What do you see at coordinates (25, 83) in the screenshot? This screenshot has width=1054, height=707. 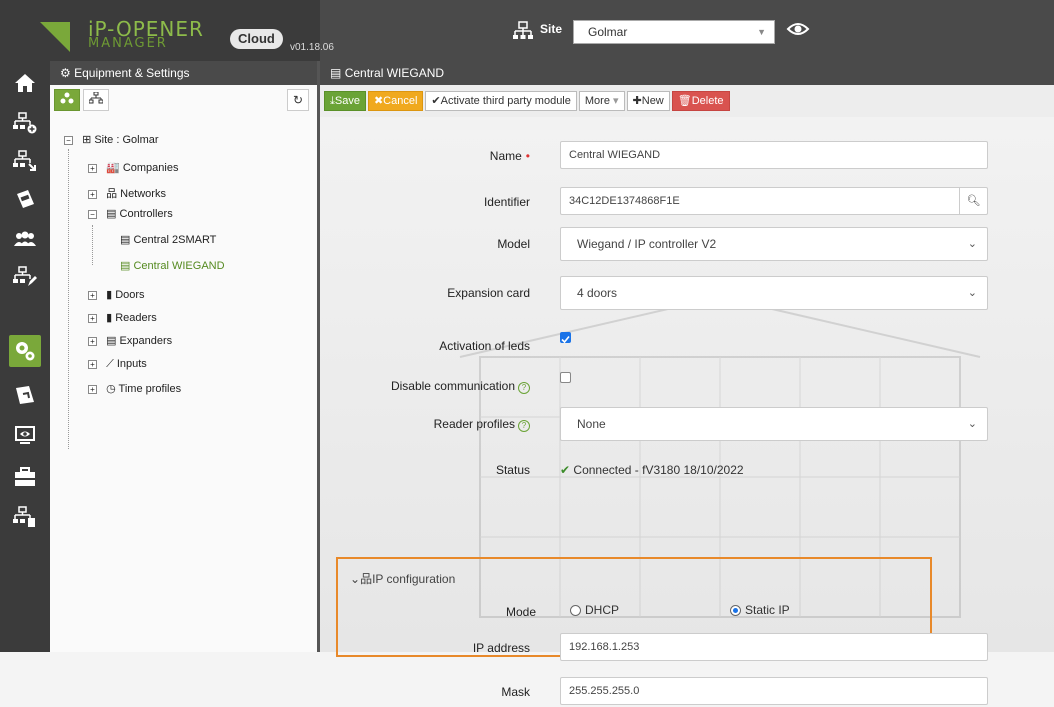 I see `home-icon` at bounding box center [25, 83].